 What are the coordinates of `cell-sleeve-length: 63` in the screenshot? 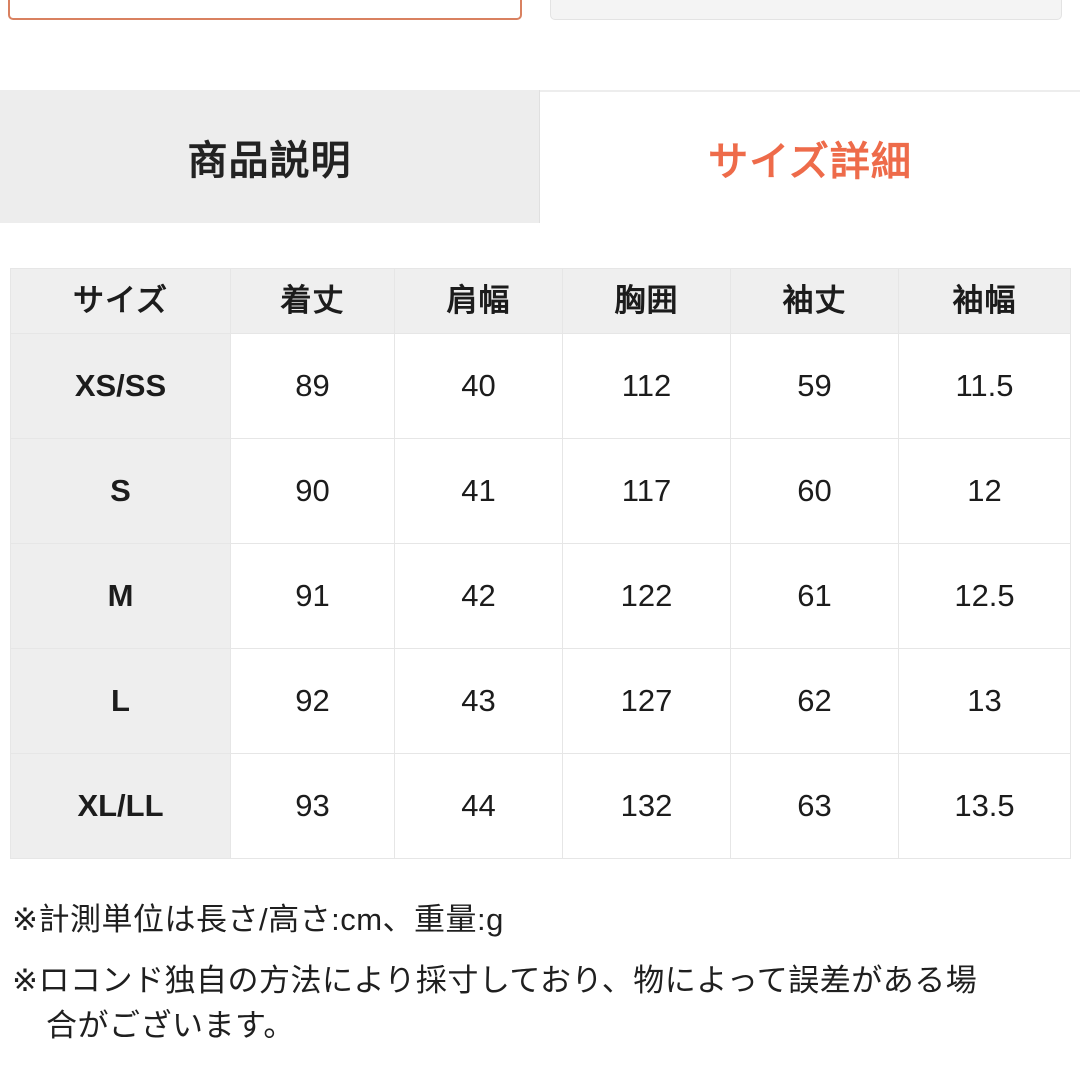 It's located at (814, 806).